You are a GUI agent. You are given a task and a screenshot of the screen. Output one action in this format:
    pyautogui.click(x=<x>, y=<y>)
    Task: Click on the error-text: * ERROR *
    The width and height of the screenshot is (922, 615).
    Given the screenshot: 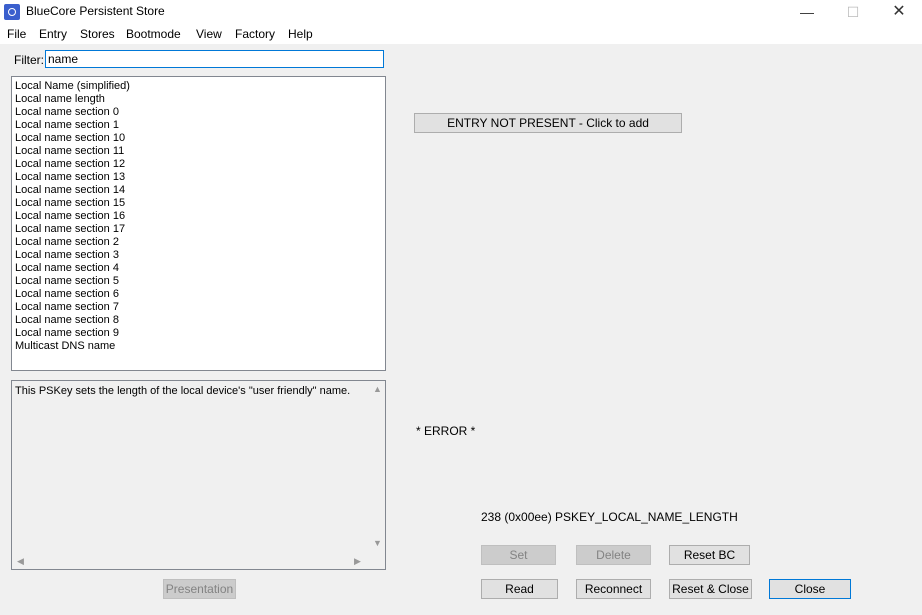 What is the action you would take?
    pyautogui.click(x=446, y=431)
    